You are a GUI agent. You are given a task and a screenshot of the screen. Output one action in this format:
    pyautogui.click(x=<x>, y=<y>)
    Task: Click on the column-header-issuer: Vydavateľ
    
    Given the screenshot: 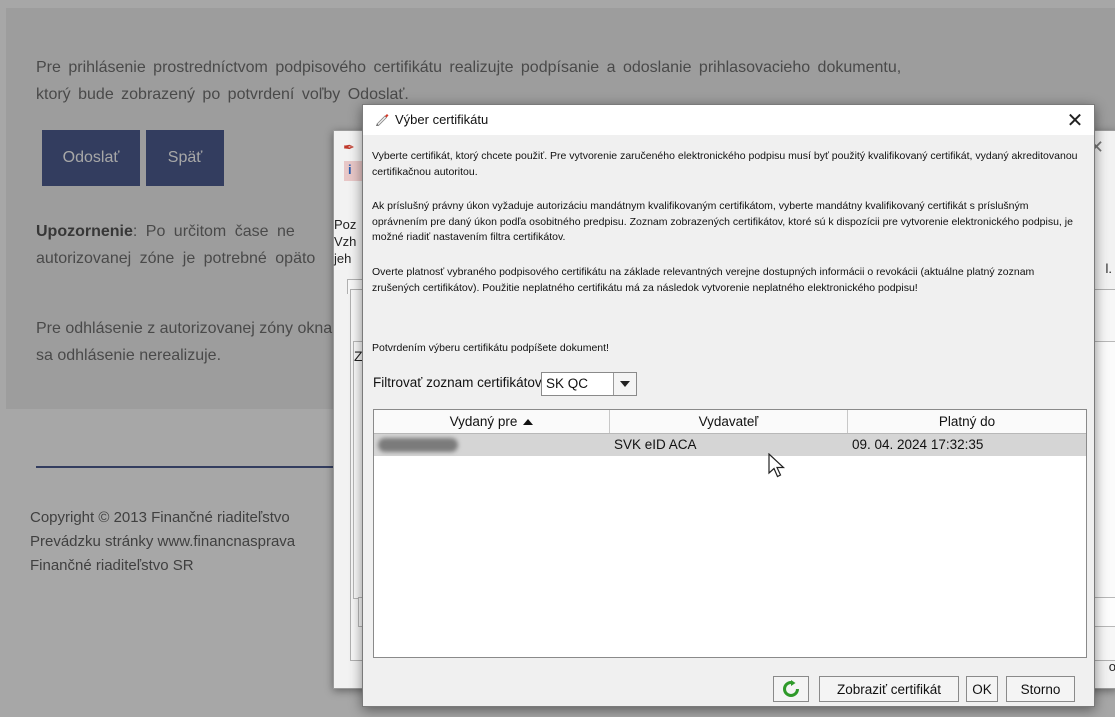 What is the action you would take?
    pyautogui.click(x=729, y=421)
    